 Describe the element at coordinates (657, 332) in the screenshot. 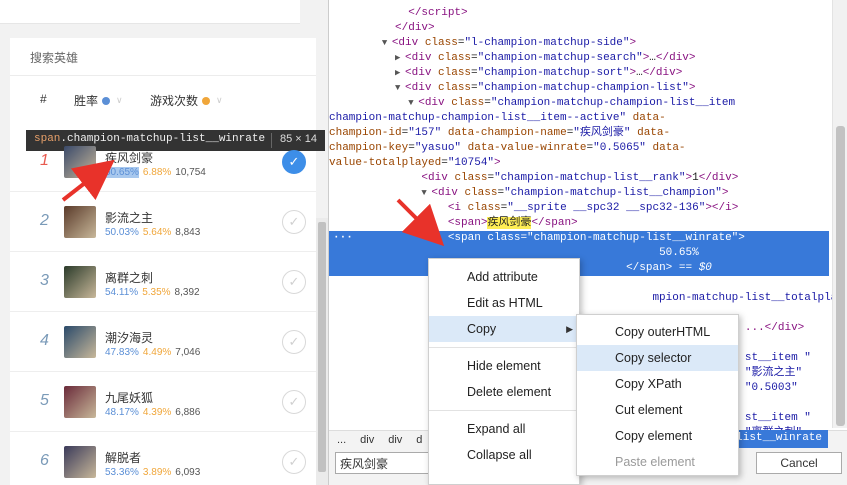

I see `menu-item-copy-outerhtml: Copy outerHTML` at that location.